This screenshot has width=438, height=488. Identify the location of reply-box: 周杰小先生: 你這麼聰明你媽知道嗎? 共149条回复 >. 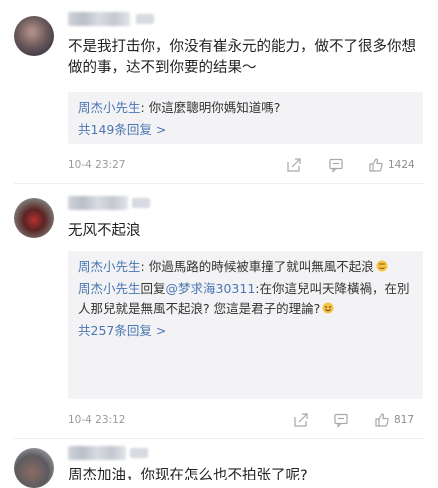
(245, 118).